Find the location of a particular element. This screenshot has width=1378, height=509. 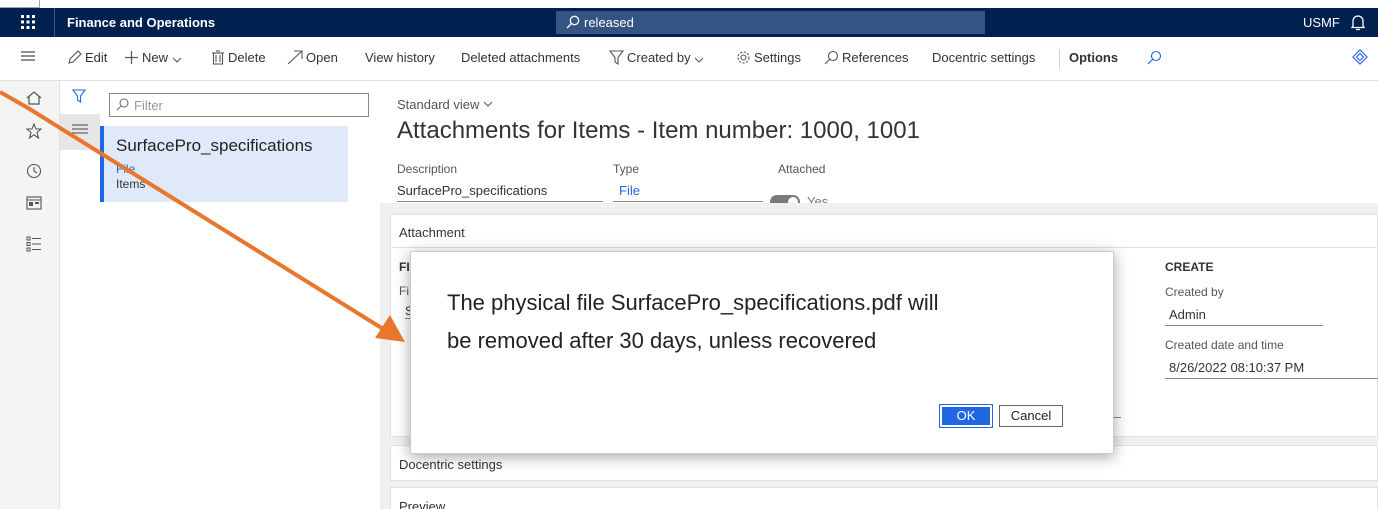

filter-placeholder: Filter is located at coordinates (148, 105).